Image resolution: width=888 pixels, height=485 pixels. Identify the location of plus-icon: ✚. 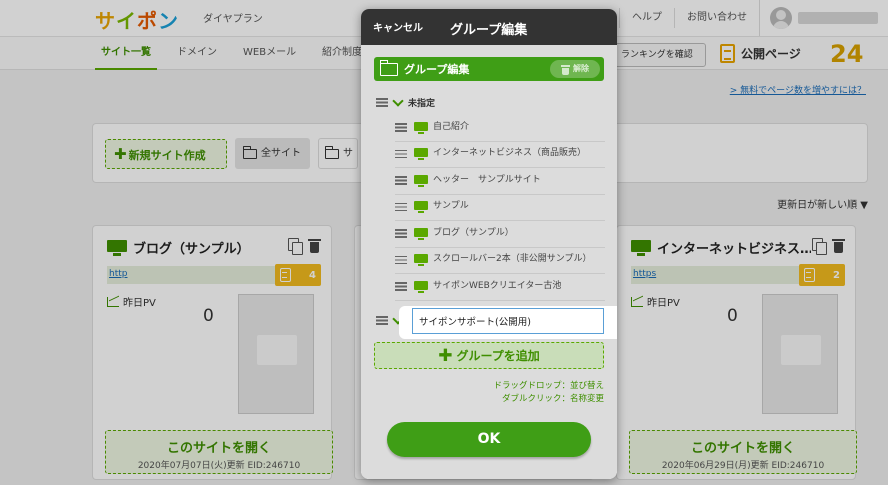
(445, 355).